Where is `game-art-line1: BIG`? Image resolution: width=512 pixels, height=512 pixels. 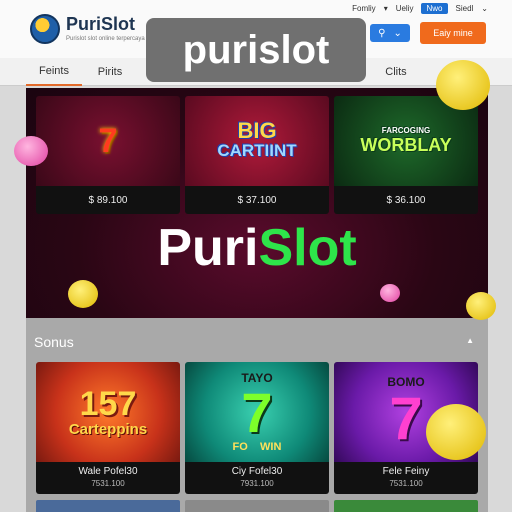 game-art-line1: BIG is located at coordinates (257, 130).